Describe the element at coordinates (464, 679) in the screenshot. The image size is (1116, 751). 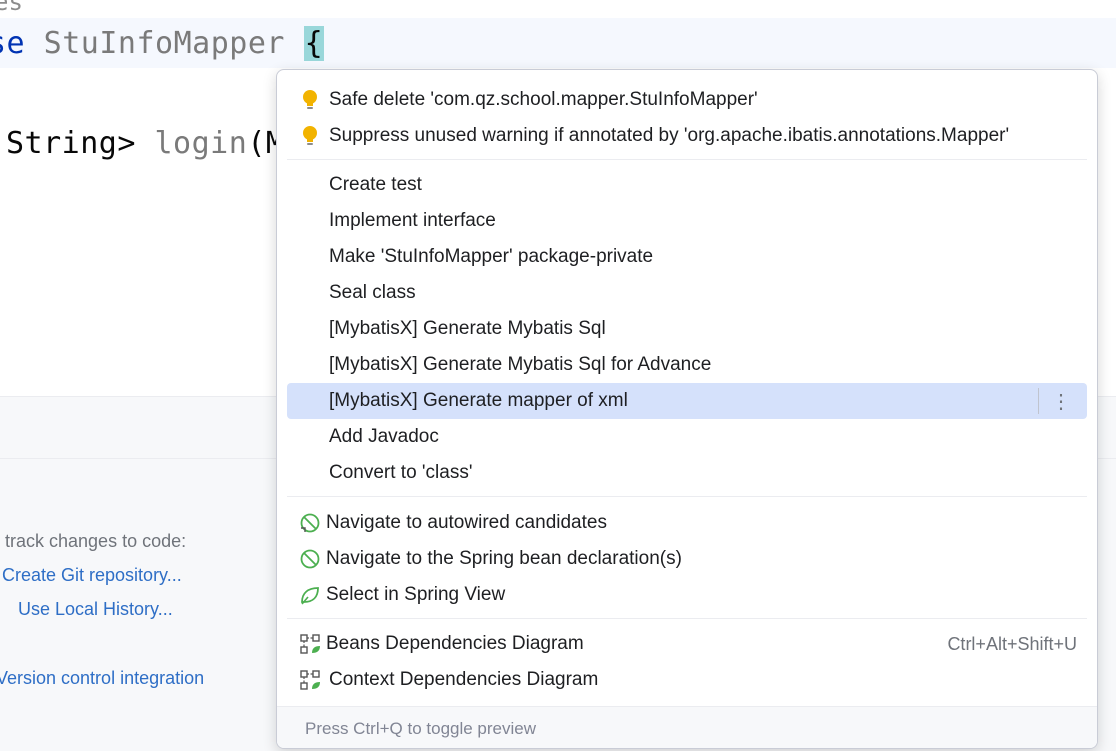
I see `context-dependencies-diagram-label: Context Dependencies Diagram` at that location.